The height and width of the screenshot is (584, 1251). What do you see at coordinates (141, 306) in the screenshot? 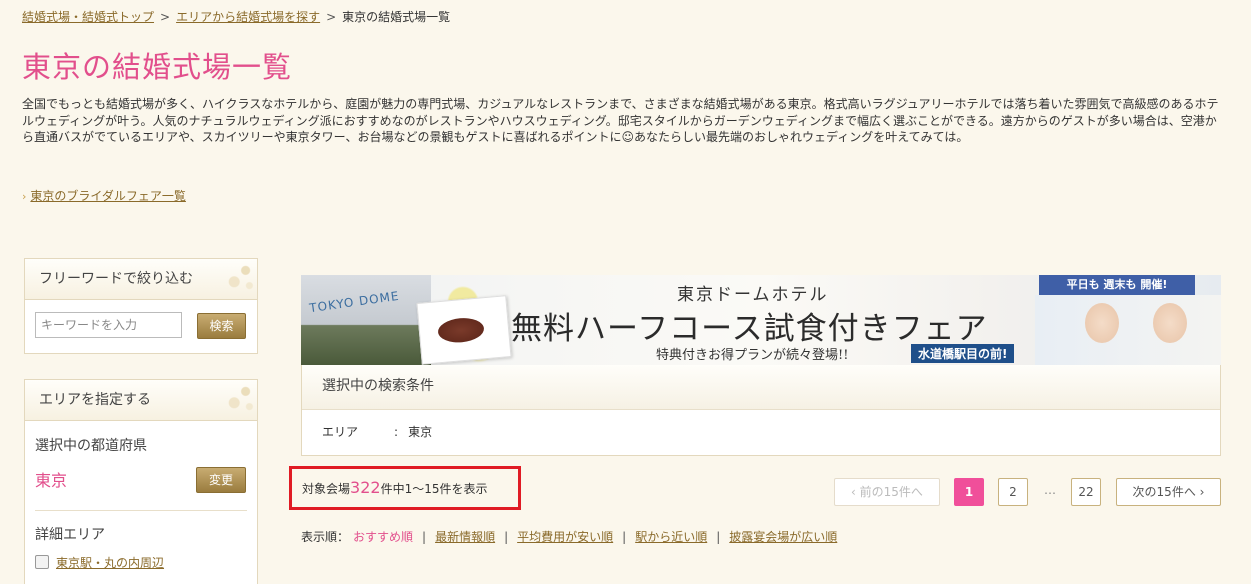
I see `freeword-box: フリーワードで絞り込む 検索` at bounding box center [141, 306].